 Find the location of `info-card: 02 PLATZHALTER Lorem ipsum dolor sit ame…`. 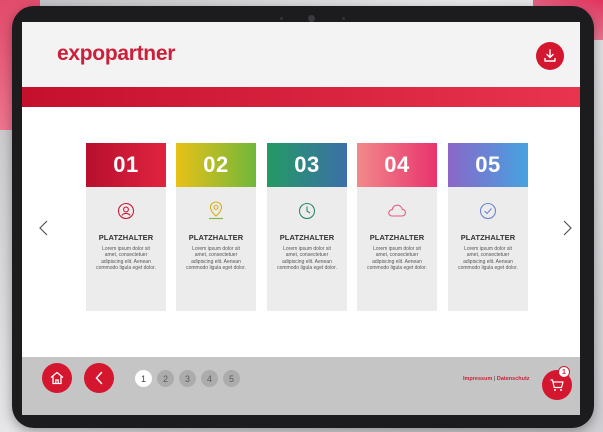

info-card: 02 PLATZHALTER Lorem ipsum dolor sit ame… is located at coordinates (216, 227).